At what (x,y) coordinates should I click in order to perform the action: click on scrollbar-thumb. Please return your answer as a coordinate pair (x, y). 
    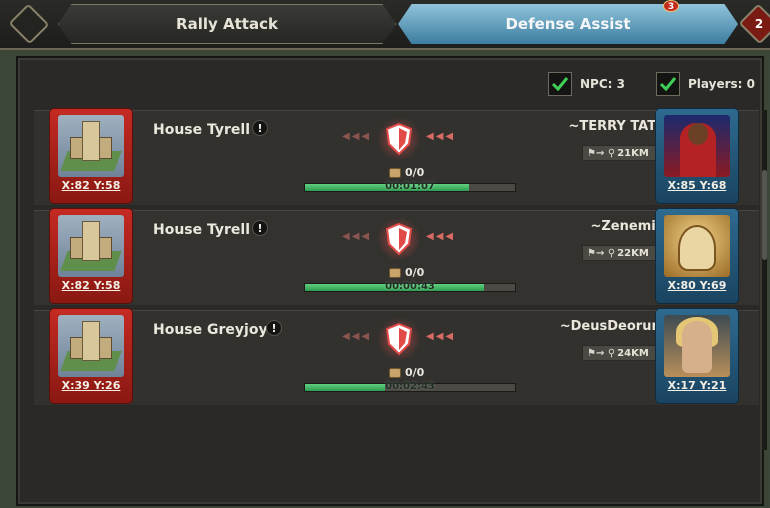
    Looking at the image, I should click on (764, 215).